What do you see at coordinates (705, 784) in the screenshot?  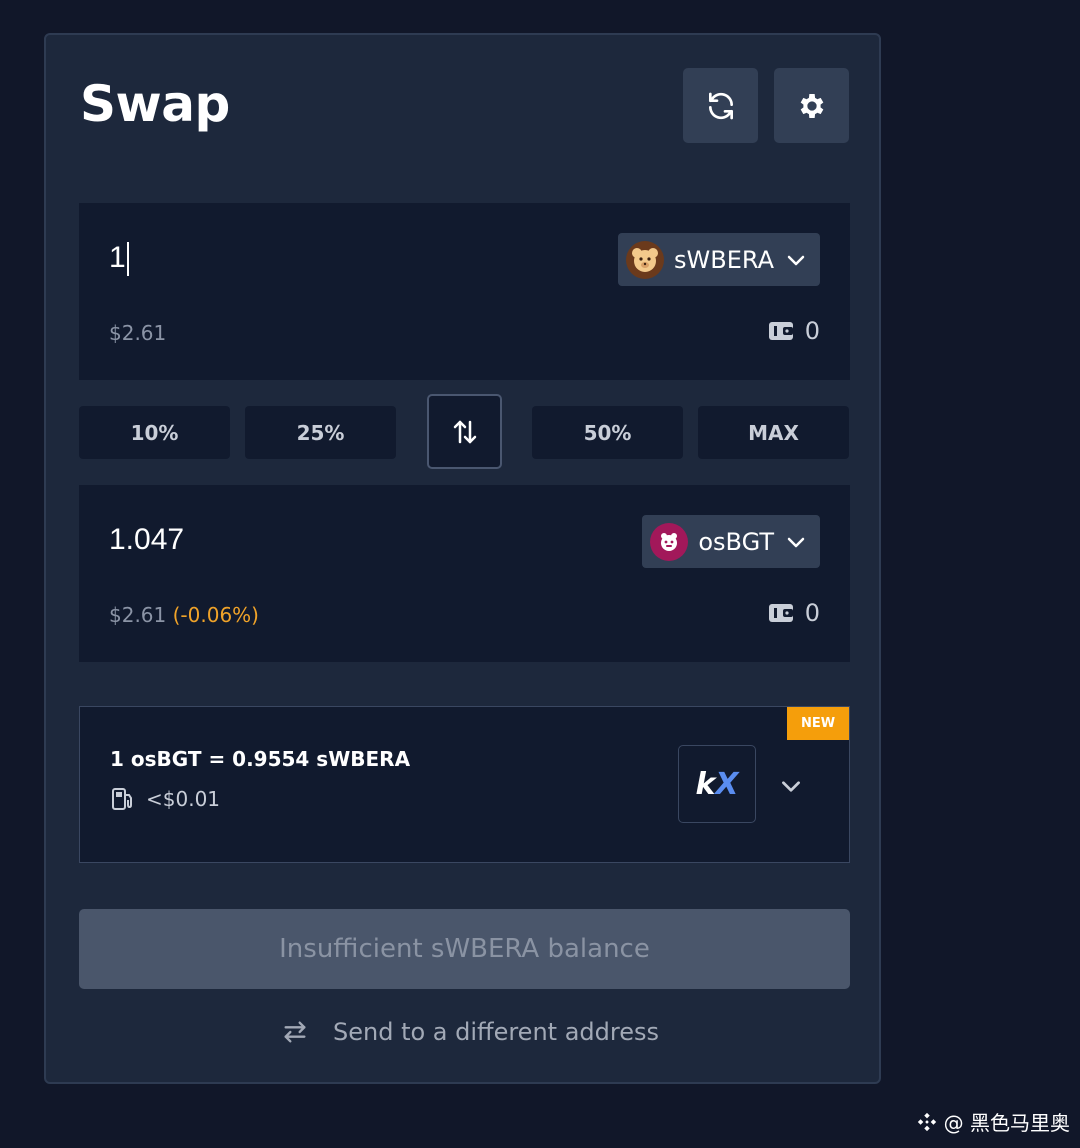 I see `logo-k: k` at bounding box center [705, 784].